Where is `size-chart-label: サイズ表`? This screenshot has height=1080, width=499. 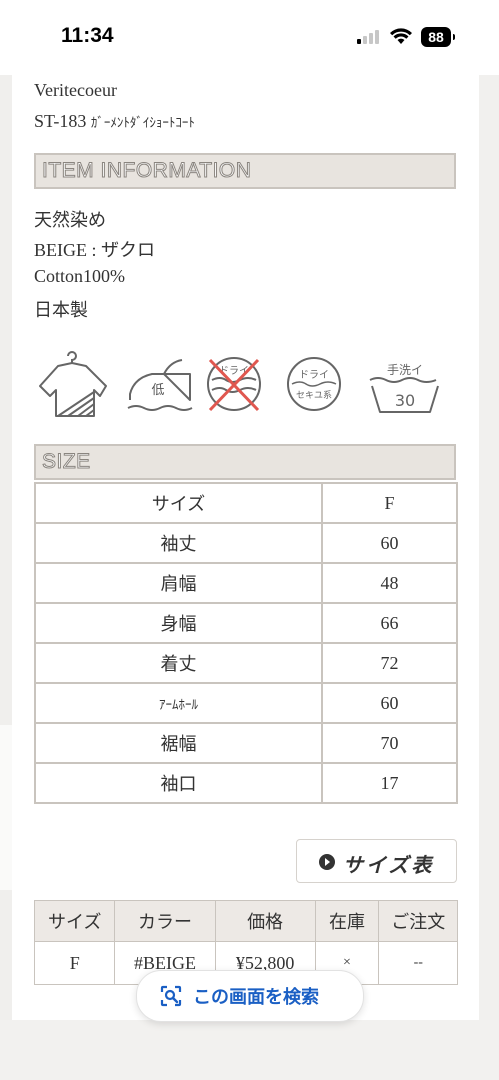 size-chart-label: サイズ表 is located at coordinates (389, 866).